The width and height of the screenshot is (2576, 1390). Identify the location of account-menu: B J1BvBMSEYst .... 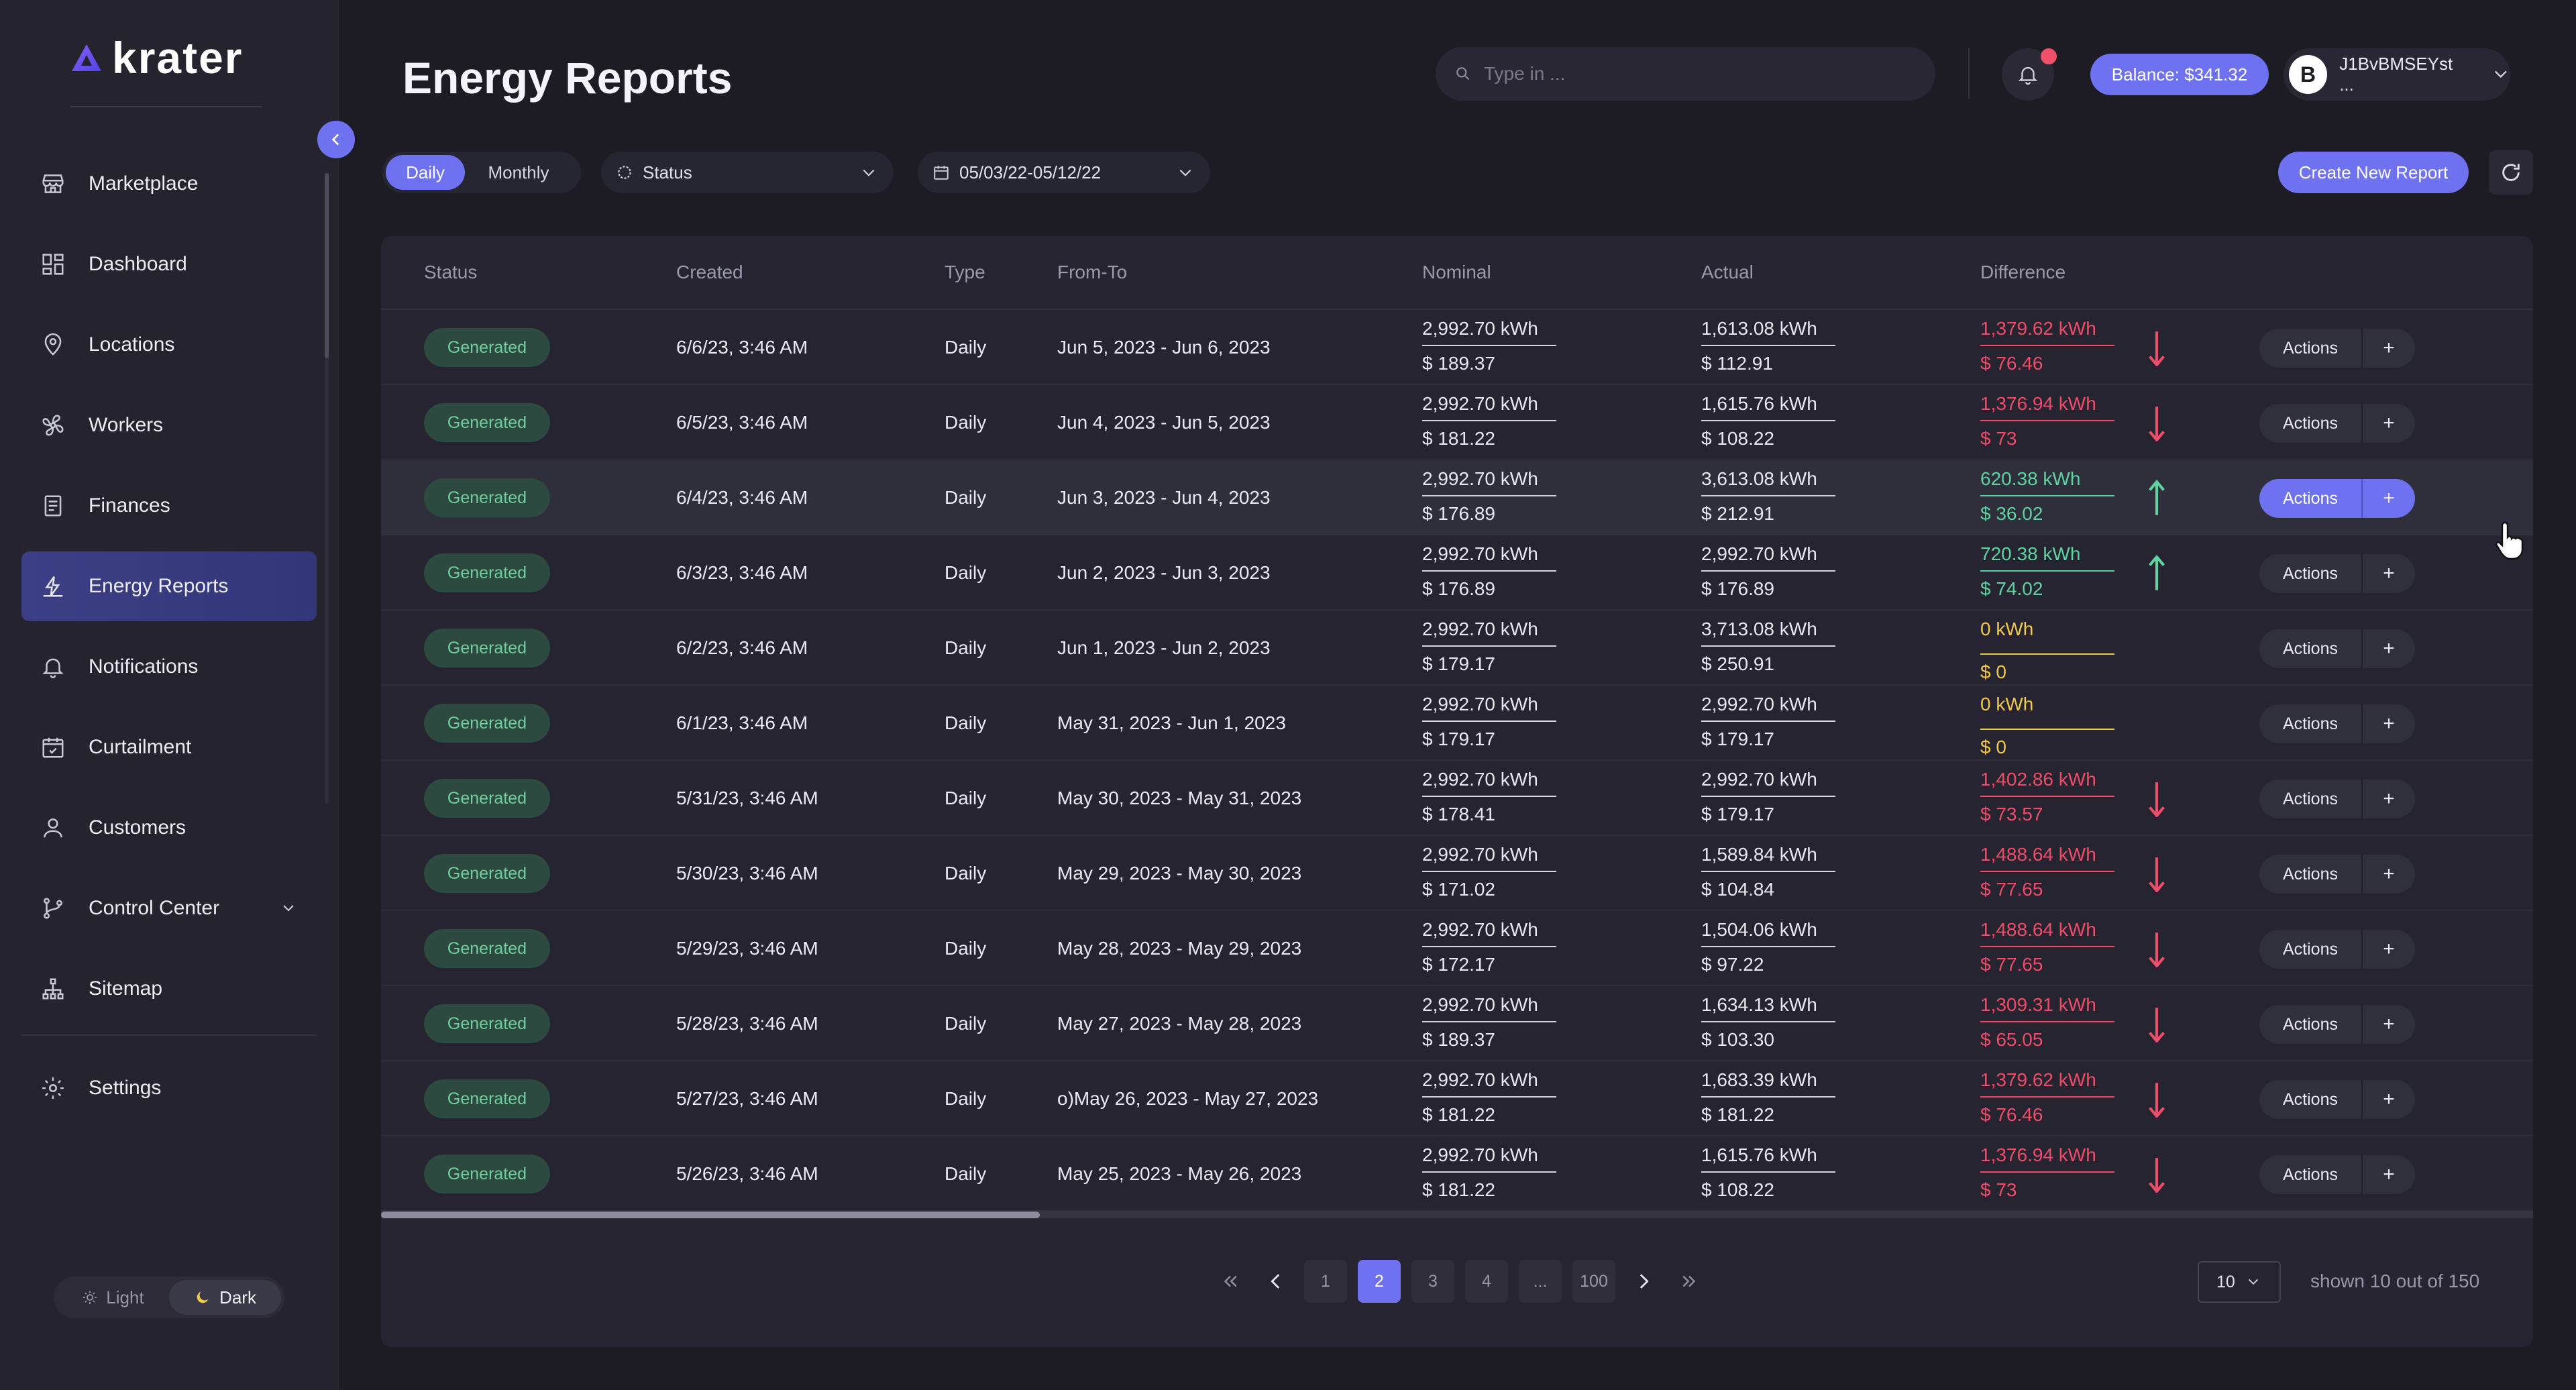
(2397, 74).